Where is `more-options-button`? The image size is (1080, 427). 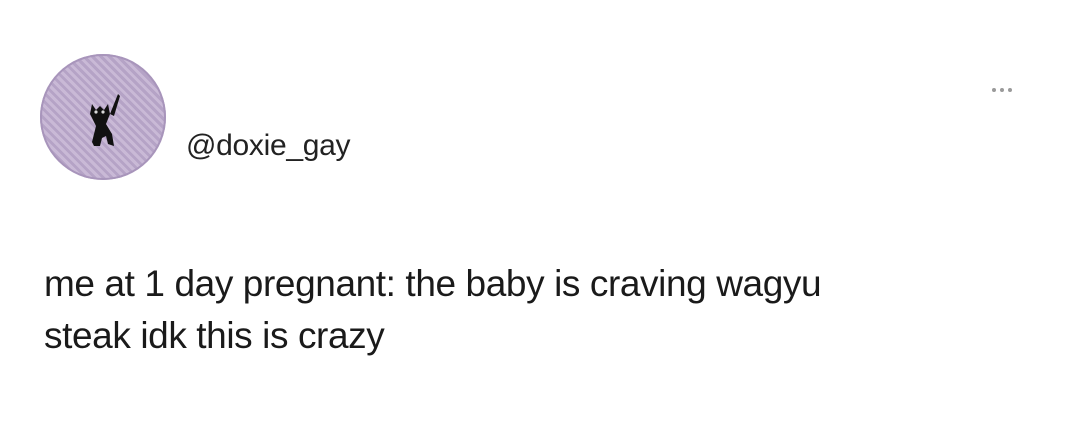 more-options-button is located at coordinates (1002, 90).